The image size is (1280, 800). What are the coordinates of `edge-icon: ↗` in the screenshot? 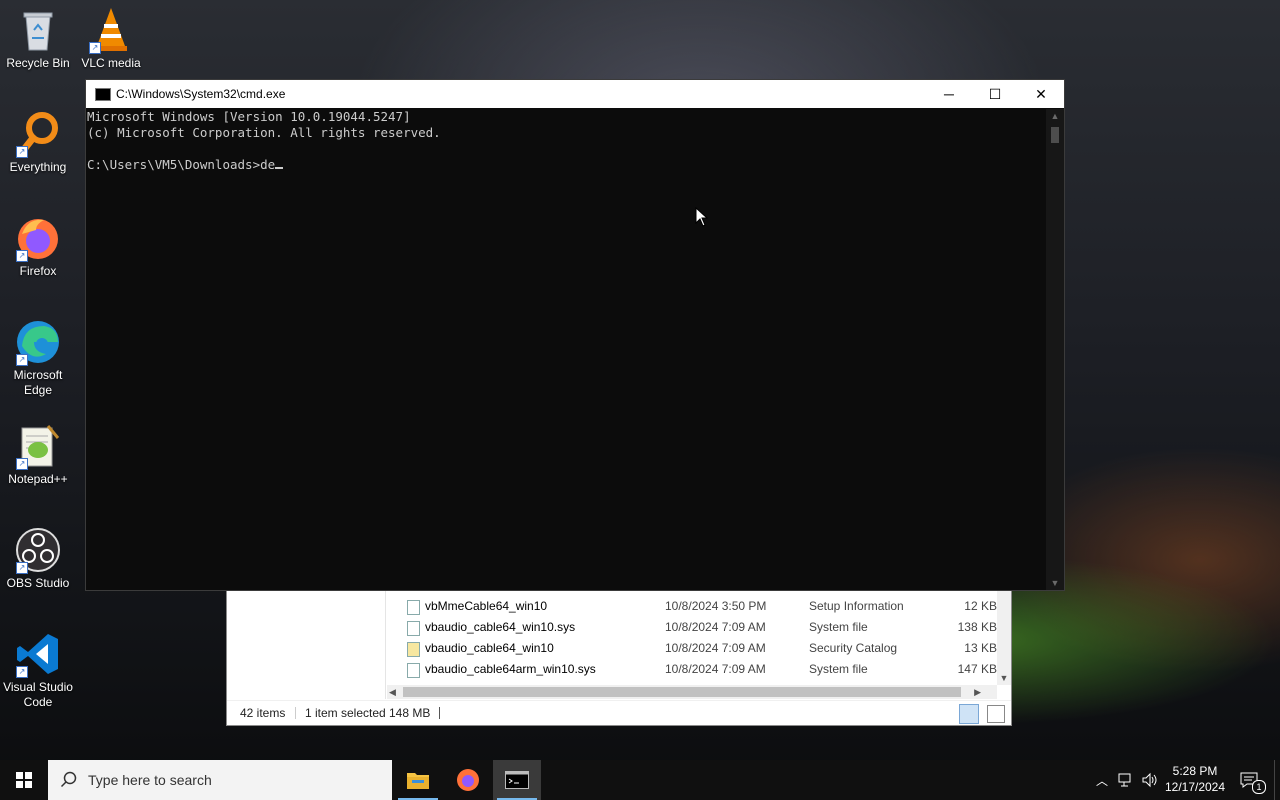 It's located at (38, 342).